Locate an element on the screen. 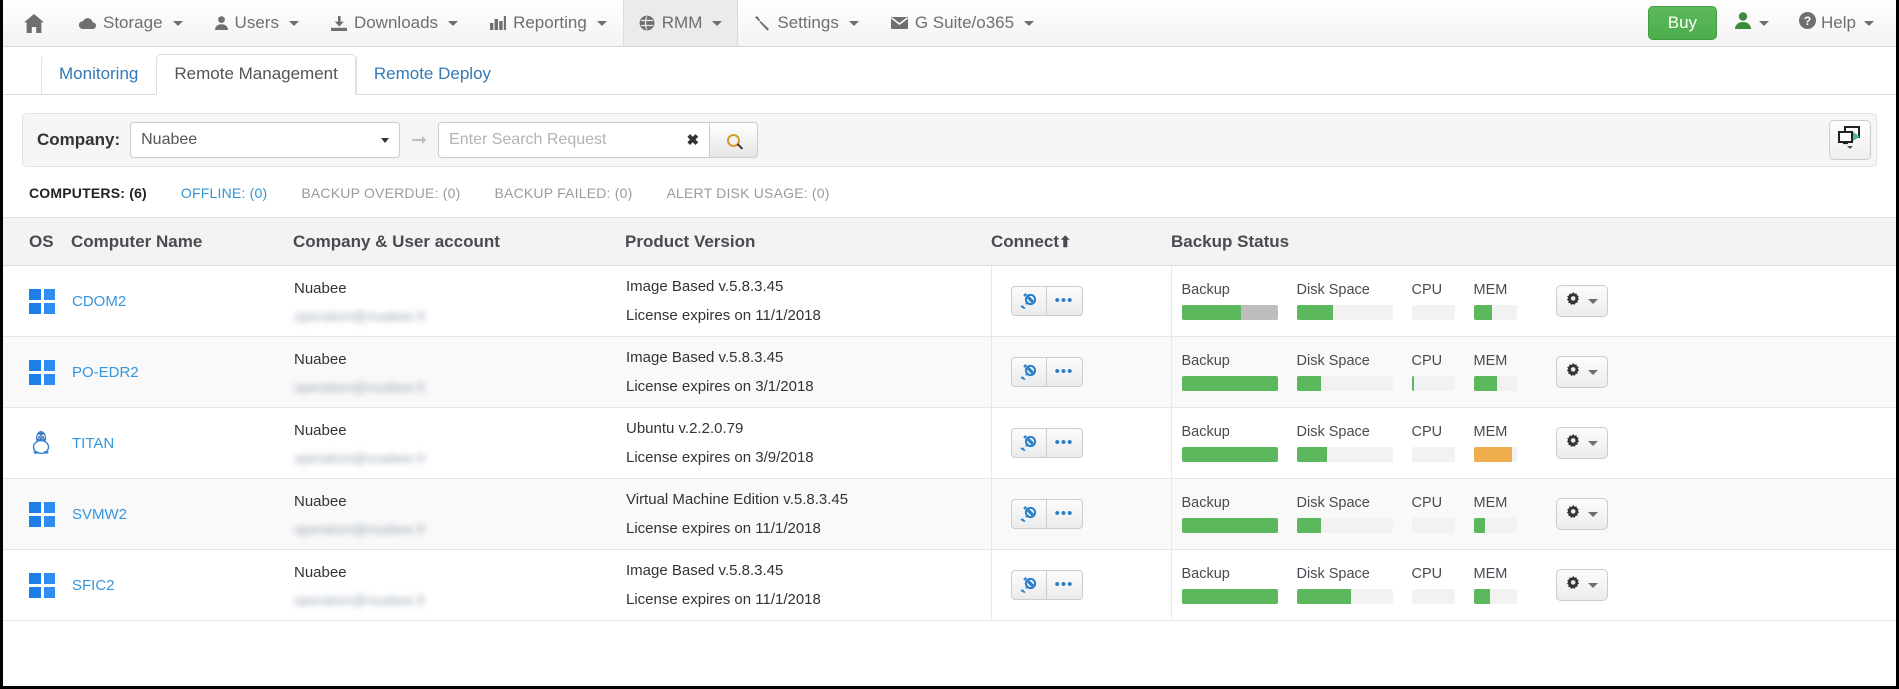 Image resolution: width=1899 pixels, height=689 pixels. company-select: Nuabee is located at coordinates (265, 140).